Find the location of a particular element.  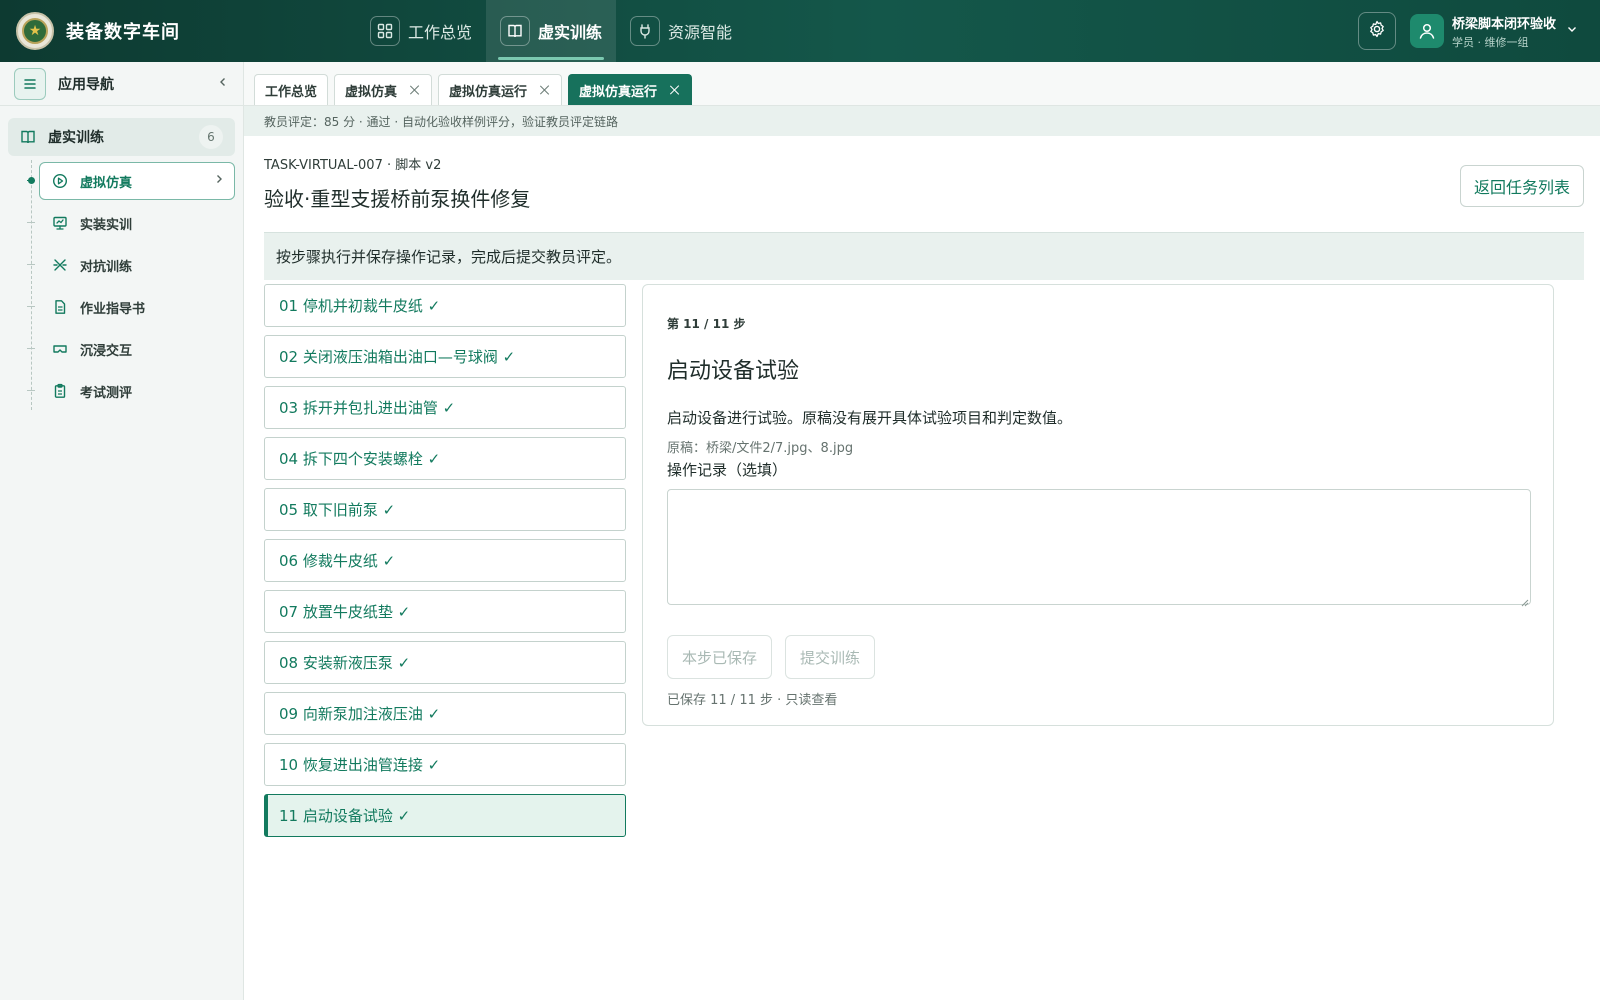

document-icon is located at coordinates (60, 307).